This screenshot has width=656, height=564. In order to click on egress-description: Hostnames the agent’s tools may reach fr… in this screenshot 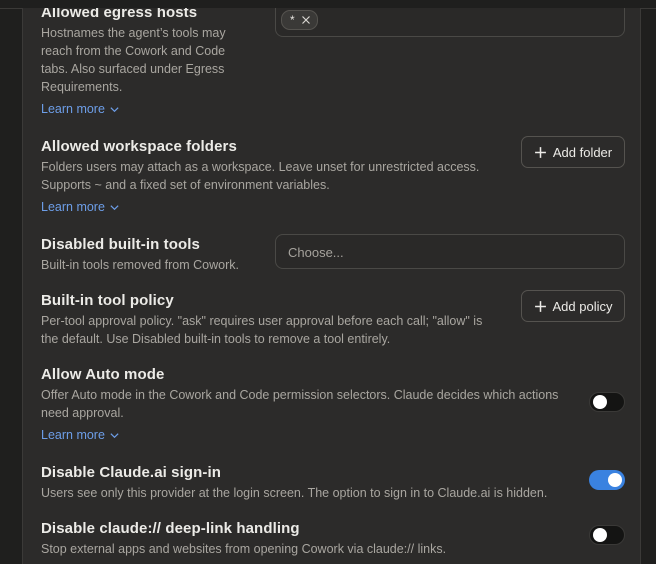, I will do `click(133, 60)`.